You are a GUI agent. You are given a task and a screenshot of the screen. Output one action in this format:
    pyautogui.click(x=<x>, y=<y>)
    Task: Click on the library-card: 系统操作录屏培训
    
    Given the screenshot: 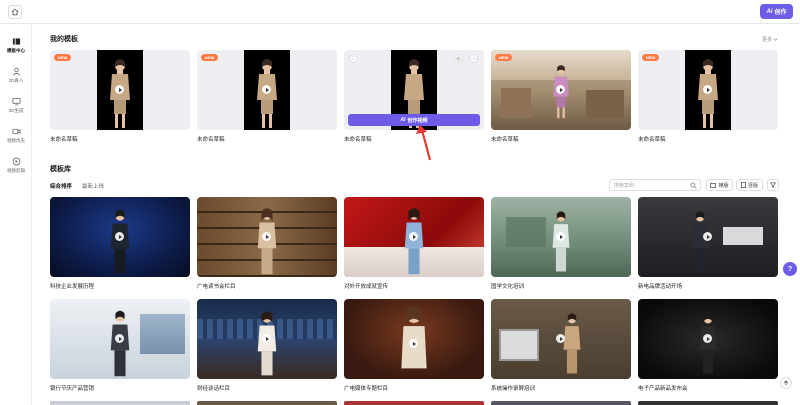 What is the action you would take?
    pyautogui.click(x=561, y=345)
    